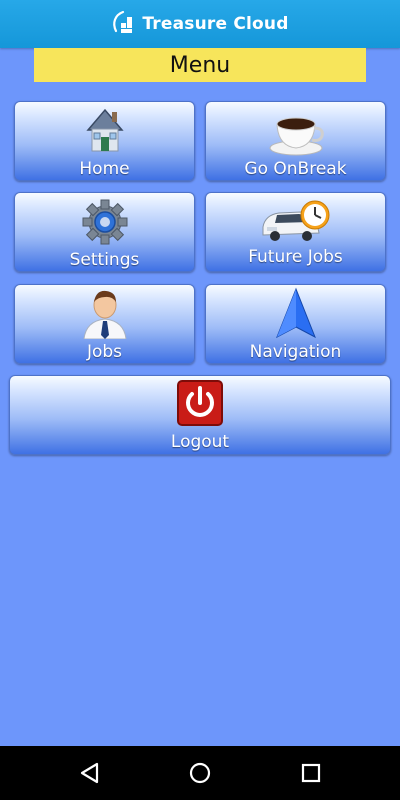 This screenshot has width=400, height=800. Describe the element at coordinates (104, 130) in the screenshot. I see `house-icon` at that location.